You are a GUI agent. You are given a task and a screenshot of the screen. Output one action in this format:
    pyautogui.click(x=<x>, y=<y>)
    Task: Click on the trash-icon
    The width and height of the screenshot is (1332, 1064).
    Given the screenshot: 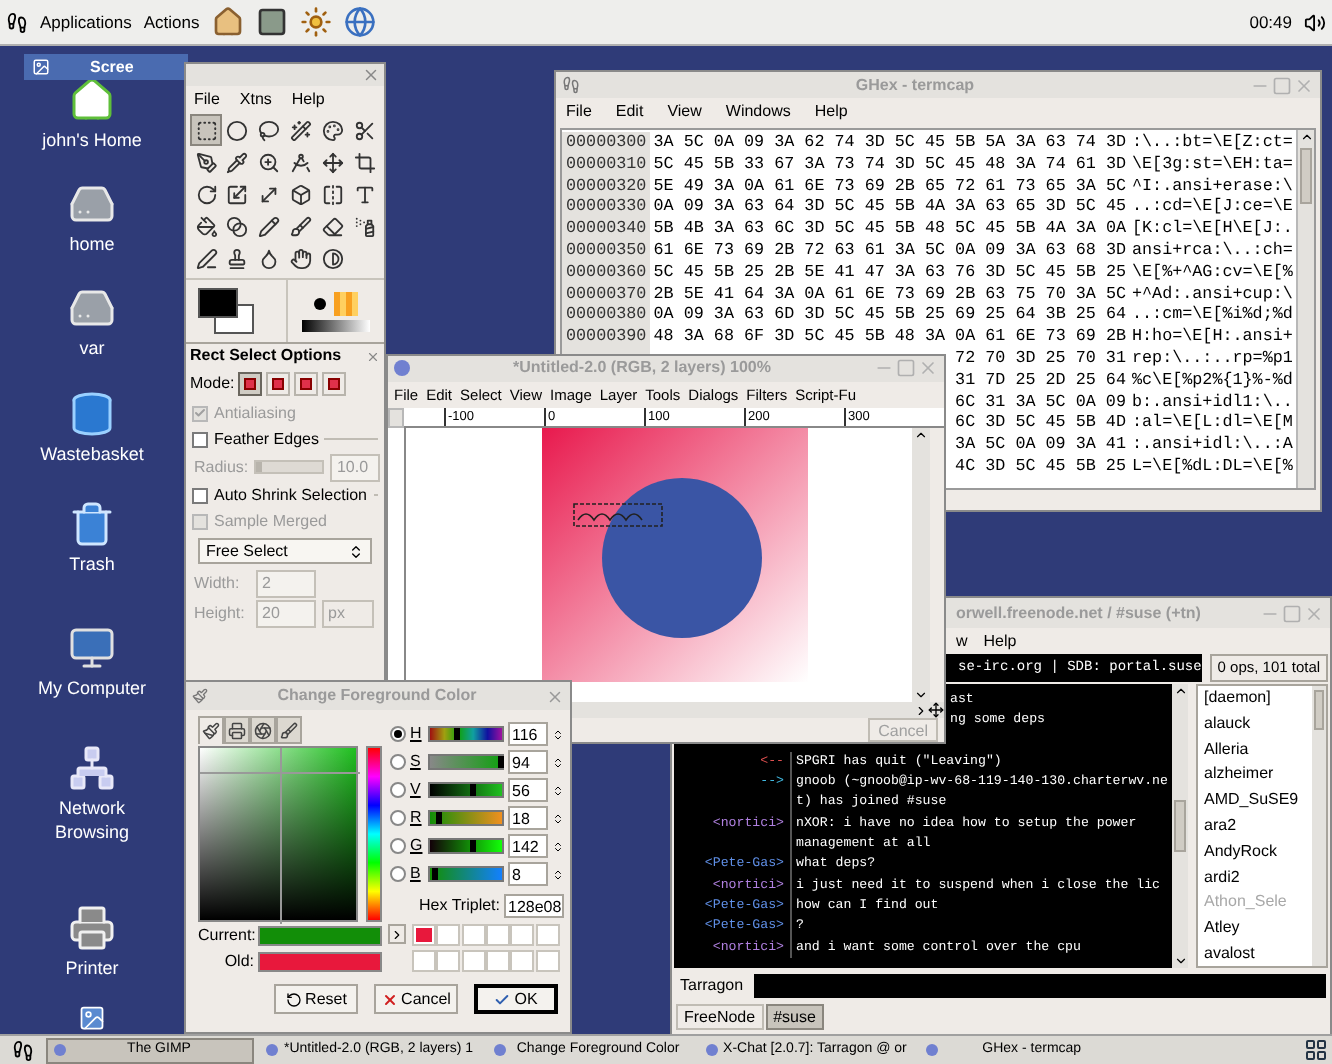 What is the action you would take?
    pyautogui.click(x=92, y=524)
    